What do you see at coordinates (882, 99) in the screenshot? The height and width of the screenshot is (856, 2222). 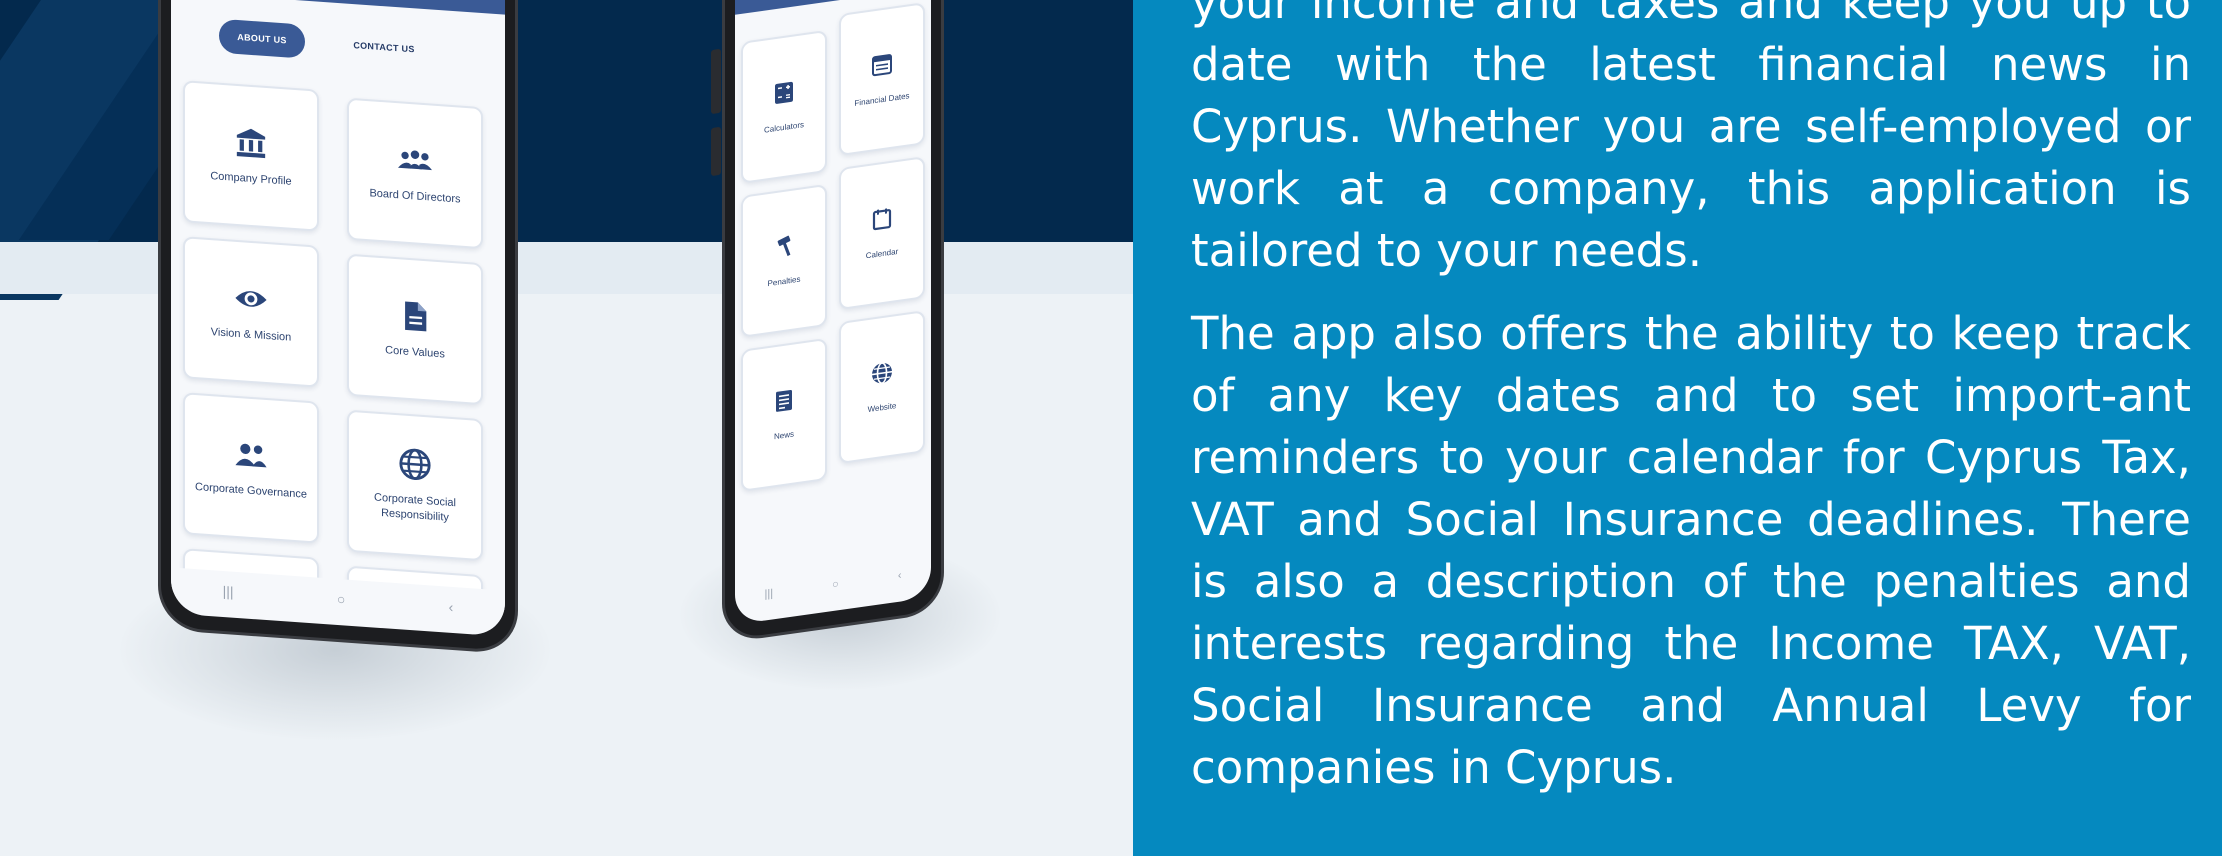 I see `card-label: Financial Dates` at bounding box center [882, 99].